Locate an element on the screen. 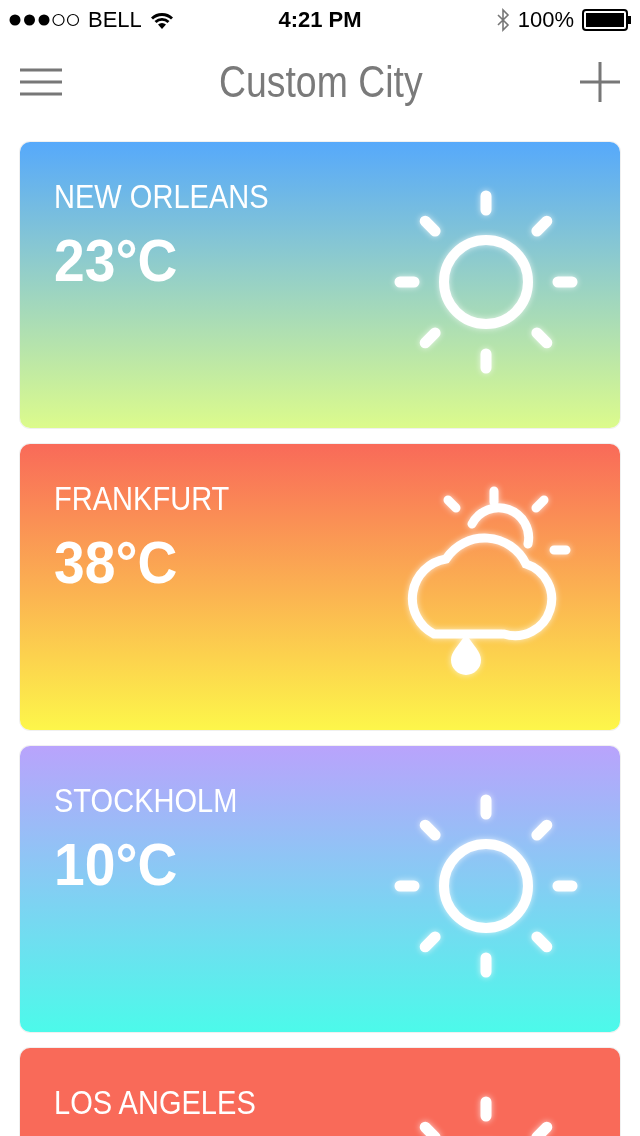 The width and height of the screenshot is (640, 1136). menu-button is located at coordinates (41, 82).